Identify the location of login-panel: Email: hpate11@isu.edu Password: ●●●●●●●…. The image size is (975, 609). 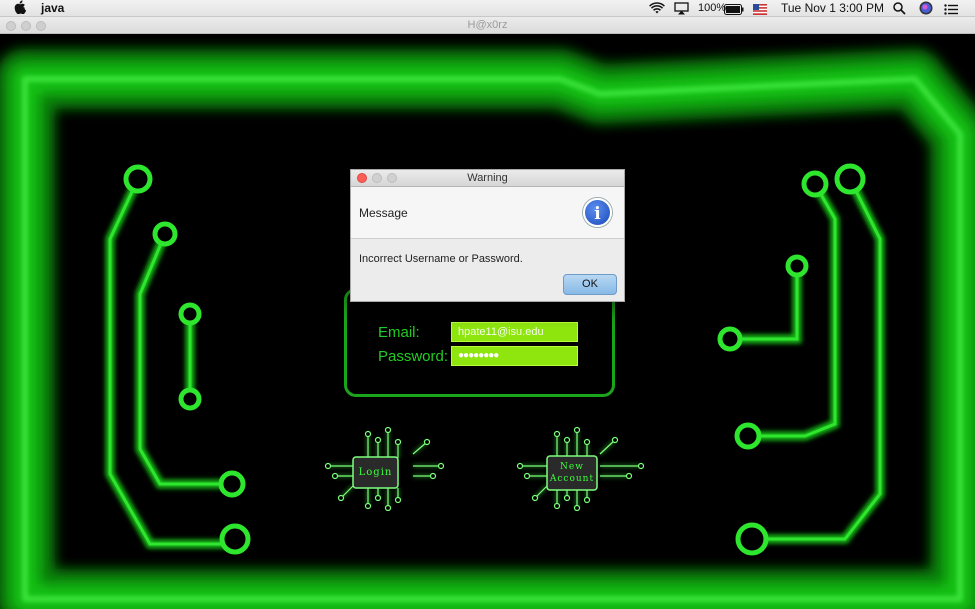
(479, 342).